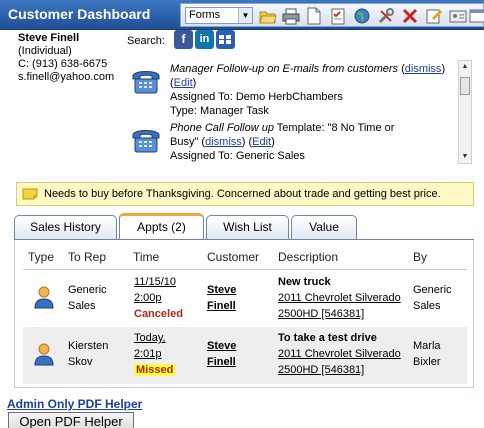  Describe the element at coordinates (314, 16) in the screenshot. I see `new-document-icon` at that location.